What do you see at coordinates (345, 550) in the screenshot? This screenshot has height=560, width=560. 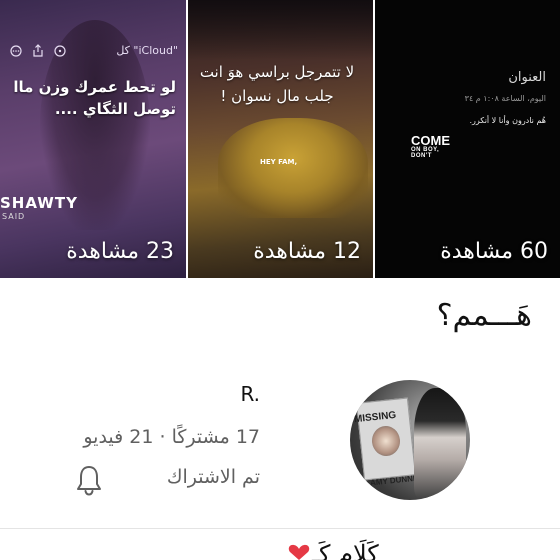 I see `next-post-text: كَلَام كَـ` at bounding box center [345, 550].